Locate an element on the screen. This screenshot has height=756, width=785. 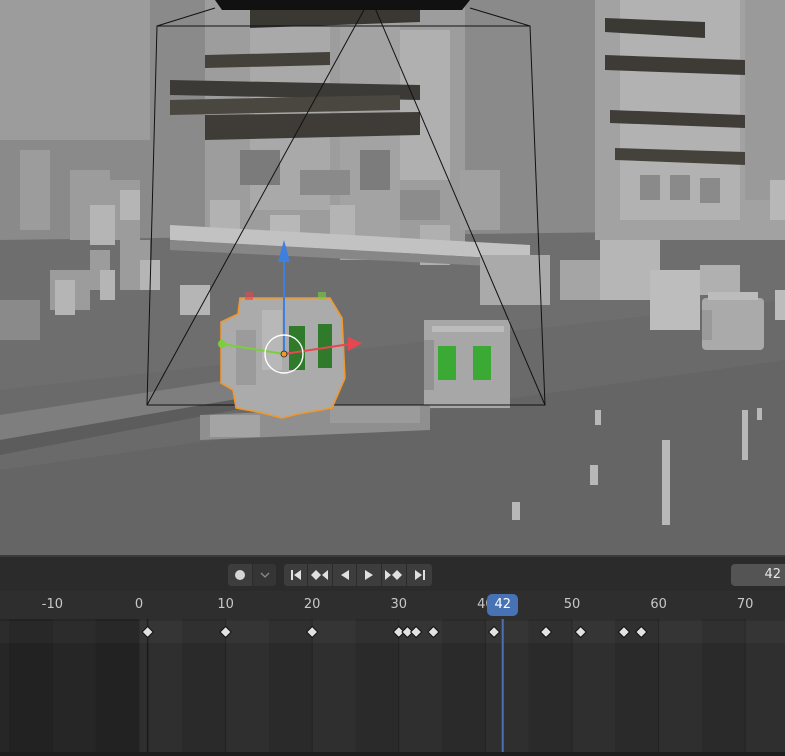
playhead-frame-indicator: 42 is located at coordinates (503, 605).